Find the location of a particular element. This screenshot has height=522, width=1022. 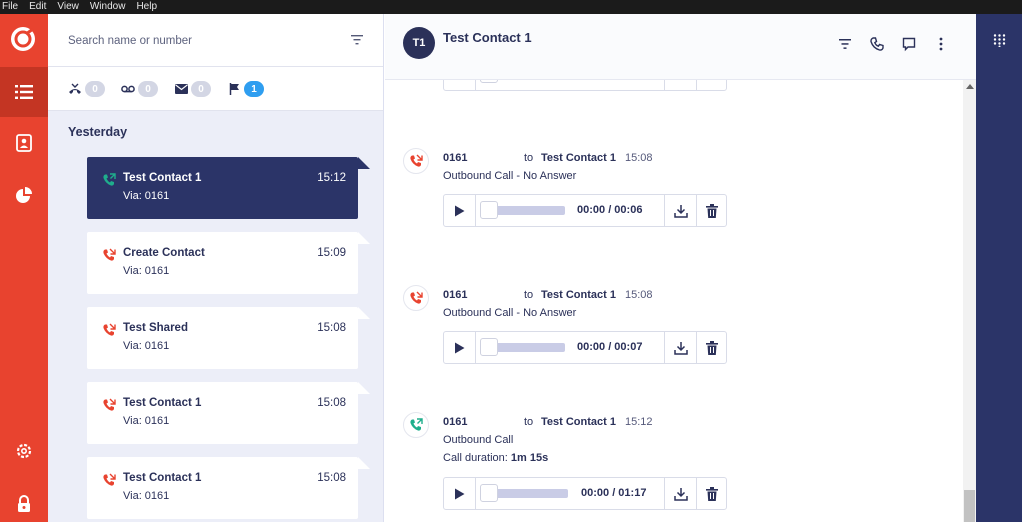

flagged-filter: 1 is located at coordinates (246, 89).